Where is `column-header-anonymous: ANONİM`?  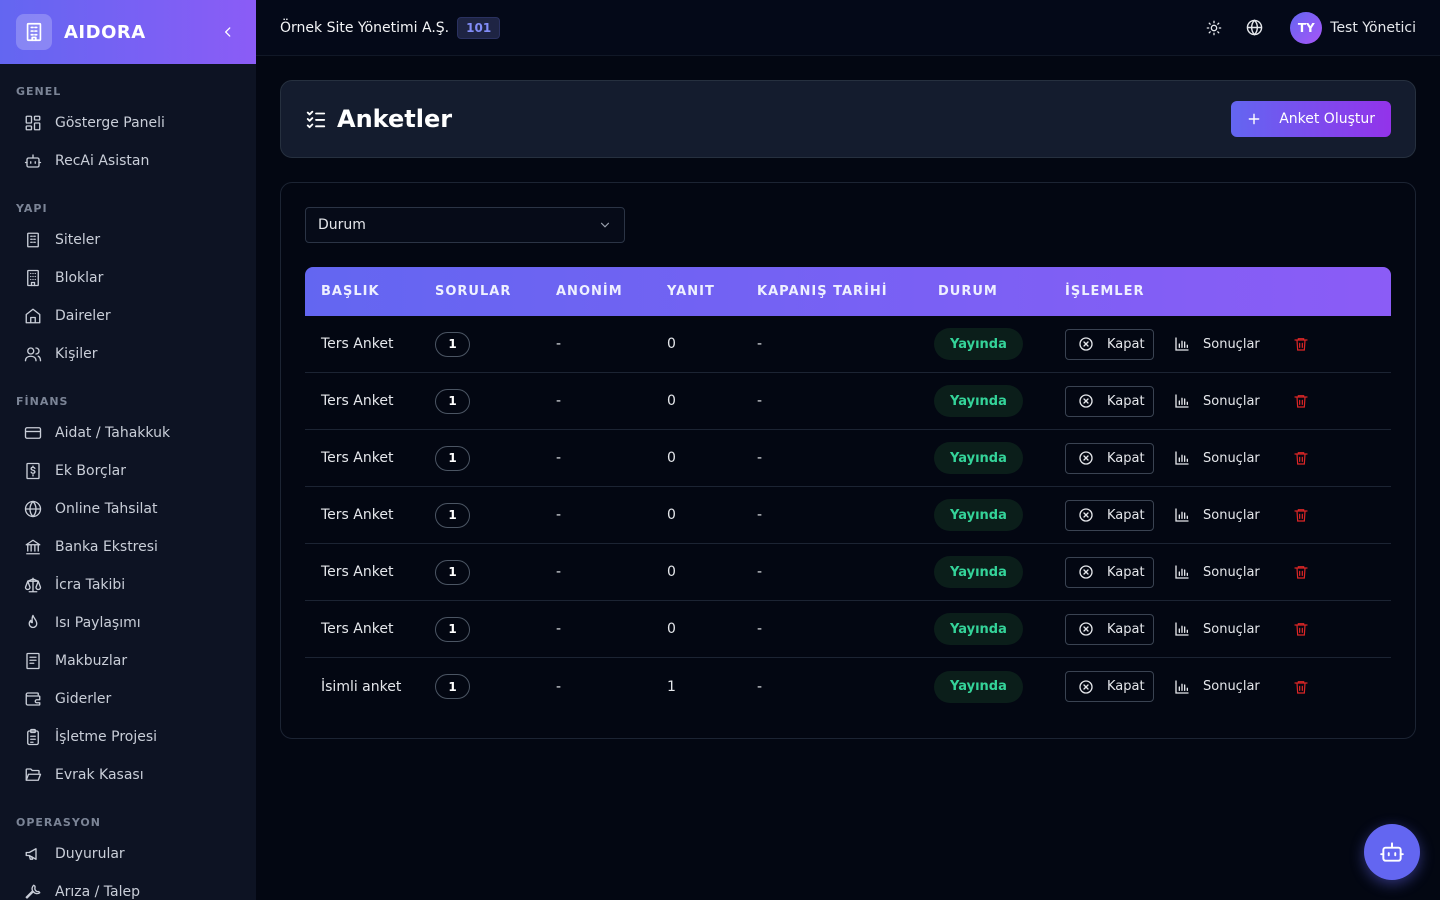
column-header-anonymous: ANONİM is located at coordinates (611, 291).